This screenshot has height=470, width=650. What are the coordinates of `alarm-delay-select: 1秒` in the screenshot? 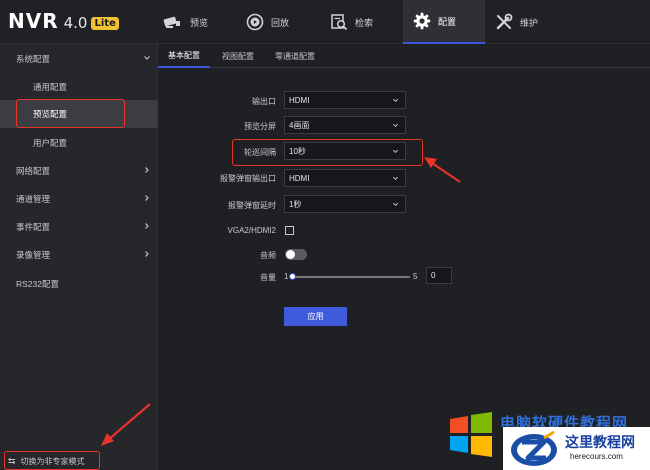 It's located at (345, 204).